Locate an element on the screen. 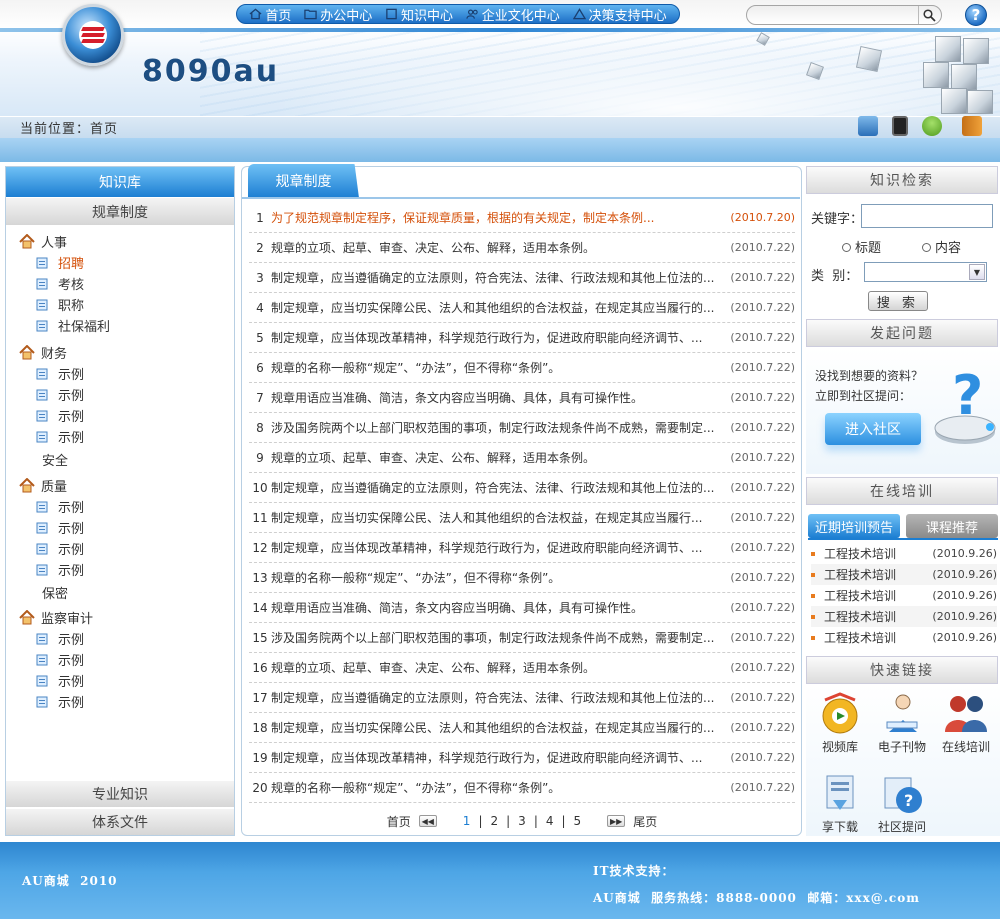 The height and width of the screenshot is (919, 1000). help-icon: ? is located at coordinates (976, 15).